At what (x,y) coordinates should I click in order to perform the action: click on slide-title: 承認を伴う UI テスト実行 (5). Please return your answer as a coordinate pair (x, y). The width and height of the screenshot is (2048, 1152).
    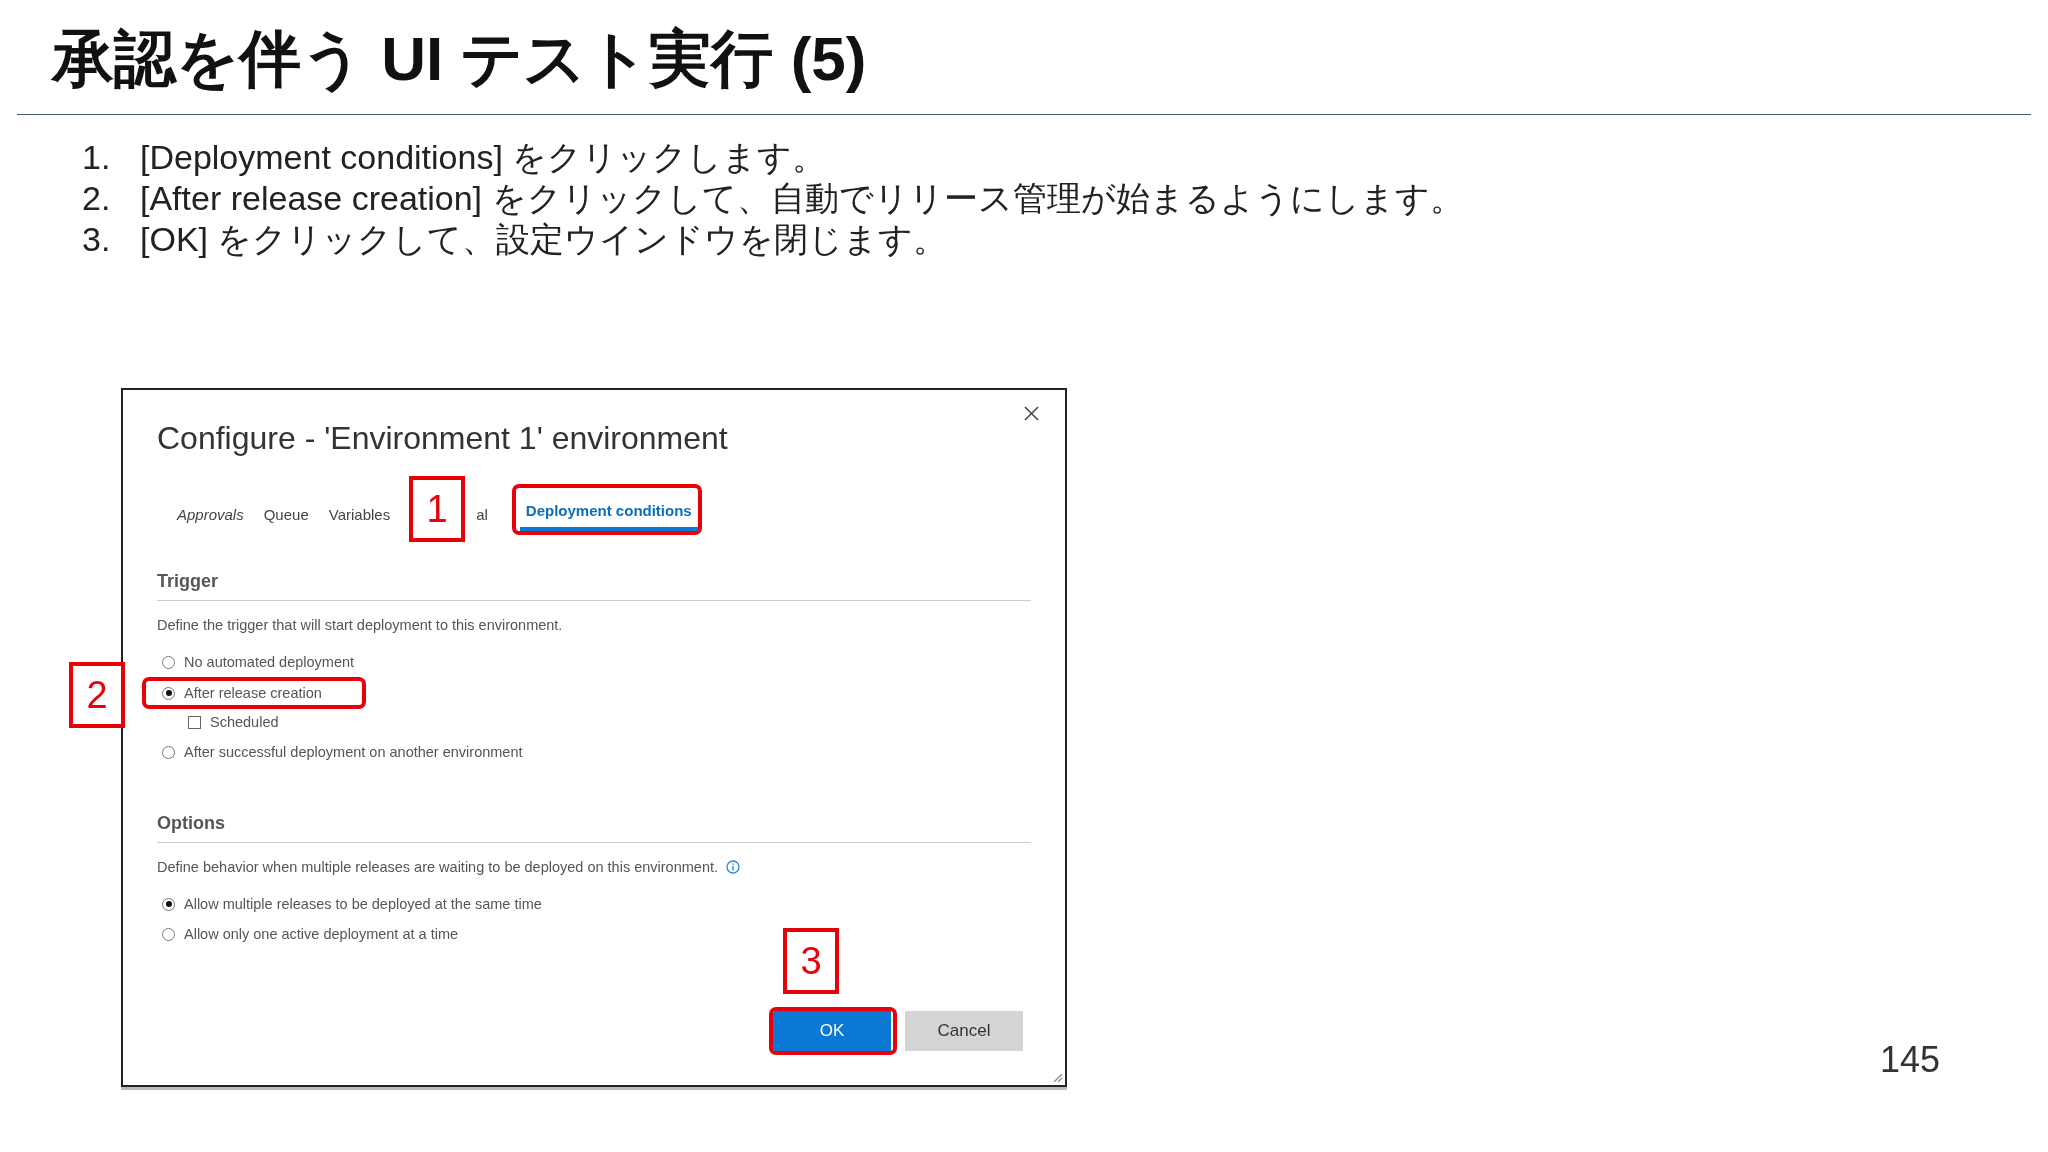
    Looking at the image, I should click on (458, 59).